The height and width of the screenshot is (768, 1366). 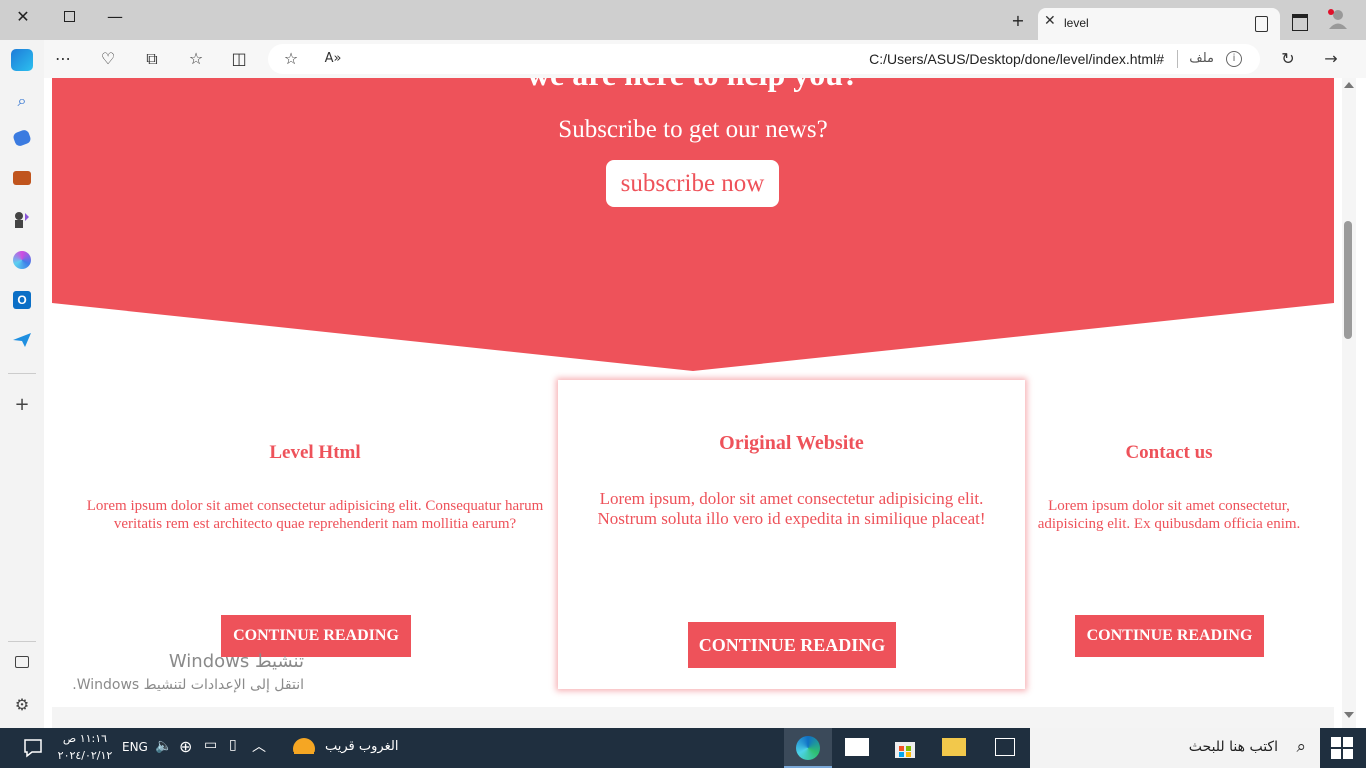 What do you see at coordinates (22, 60) in the screenshot?
I see `copilot-icon` at bounding box center [22, 60].